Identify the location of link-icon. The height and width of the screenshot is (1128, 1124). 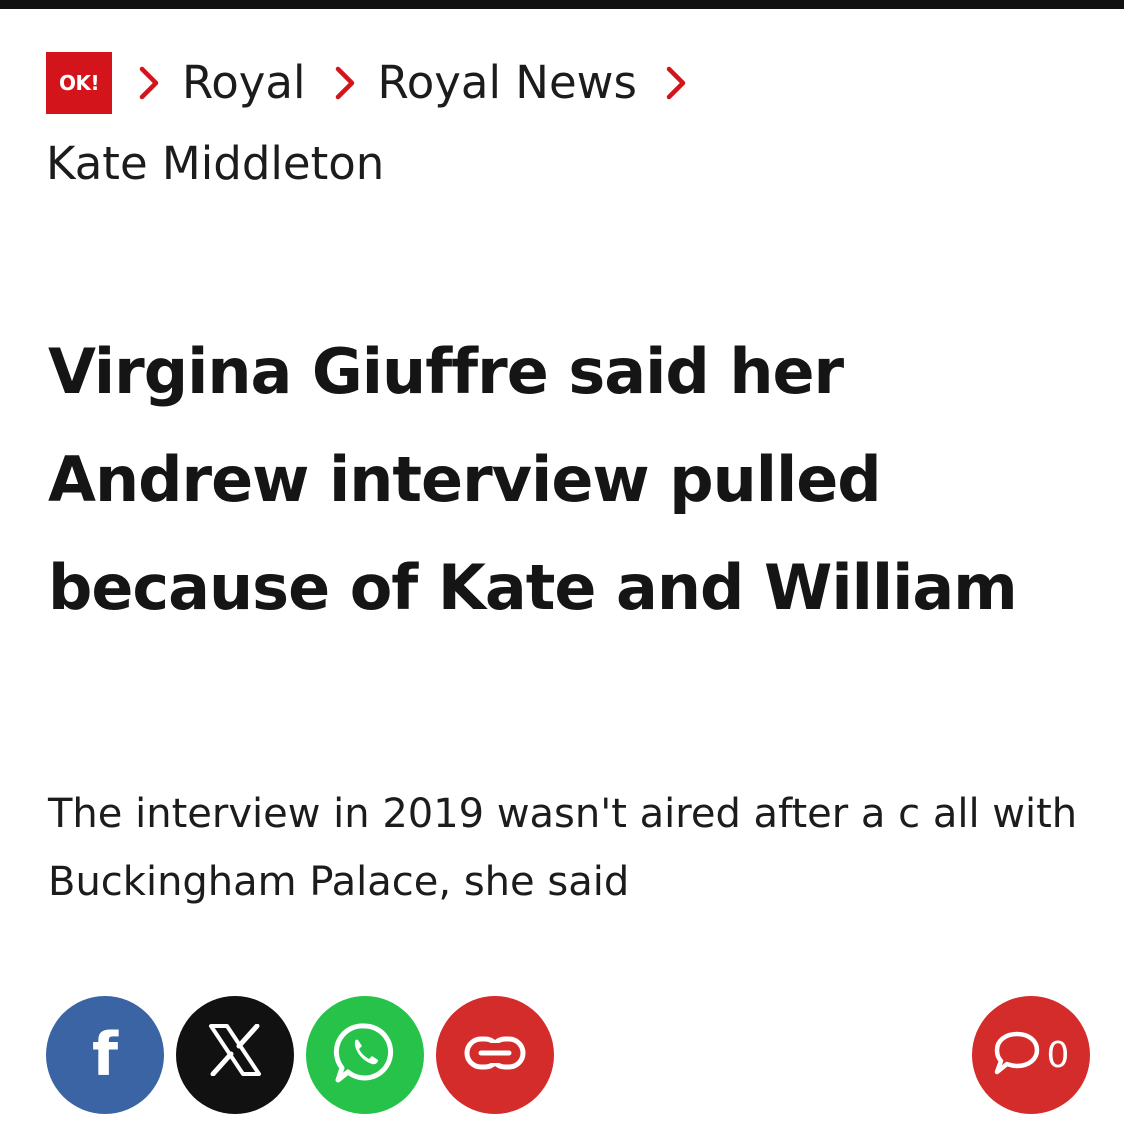
(495, 1055).